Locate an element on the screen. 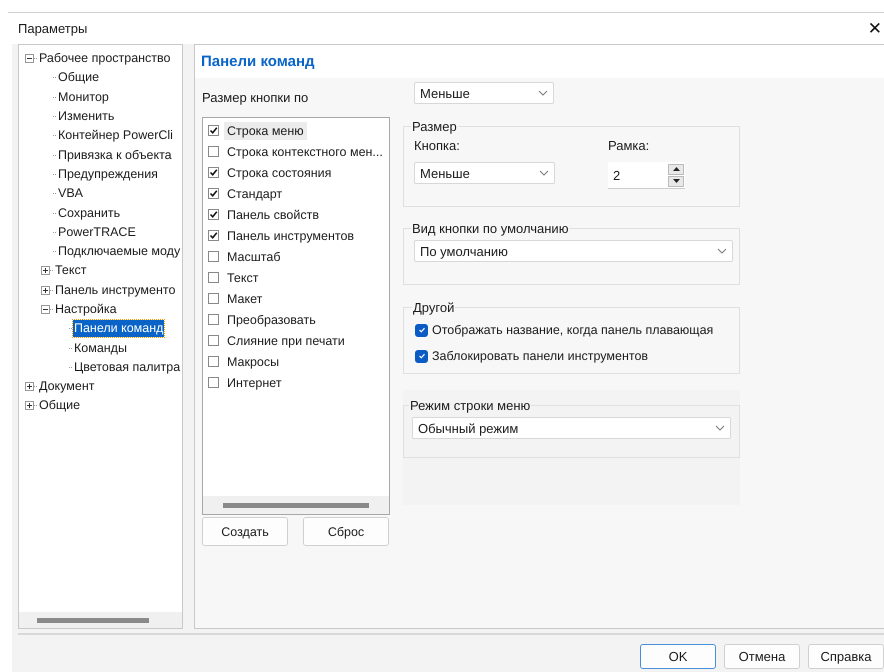 This screenshot has height=672, width=884. checkbox-label: Отображать название, когда панель плавающая is located at coordinates (573, 330).